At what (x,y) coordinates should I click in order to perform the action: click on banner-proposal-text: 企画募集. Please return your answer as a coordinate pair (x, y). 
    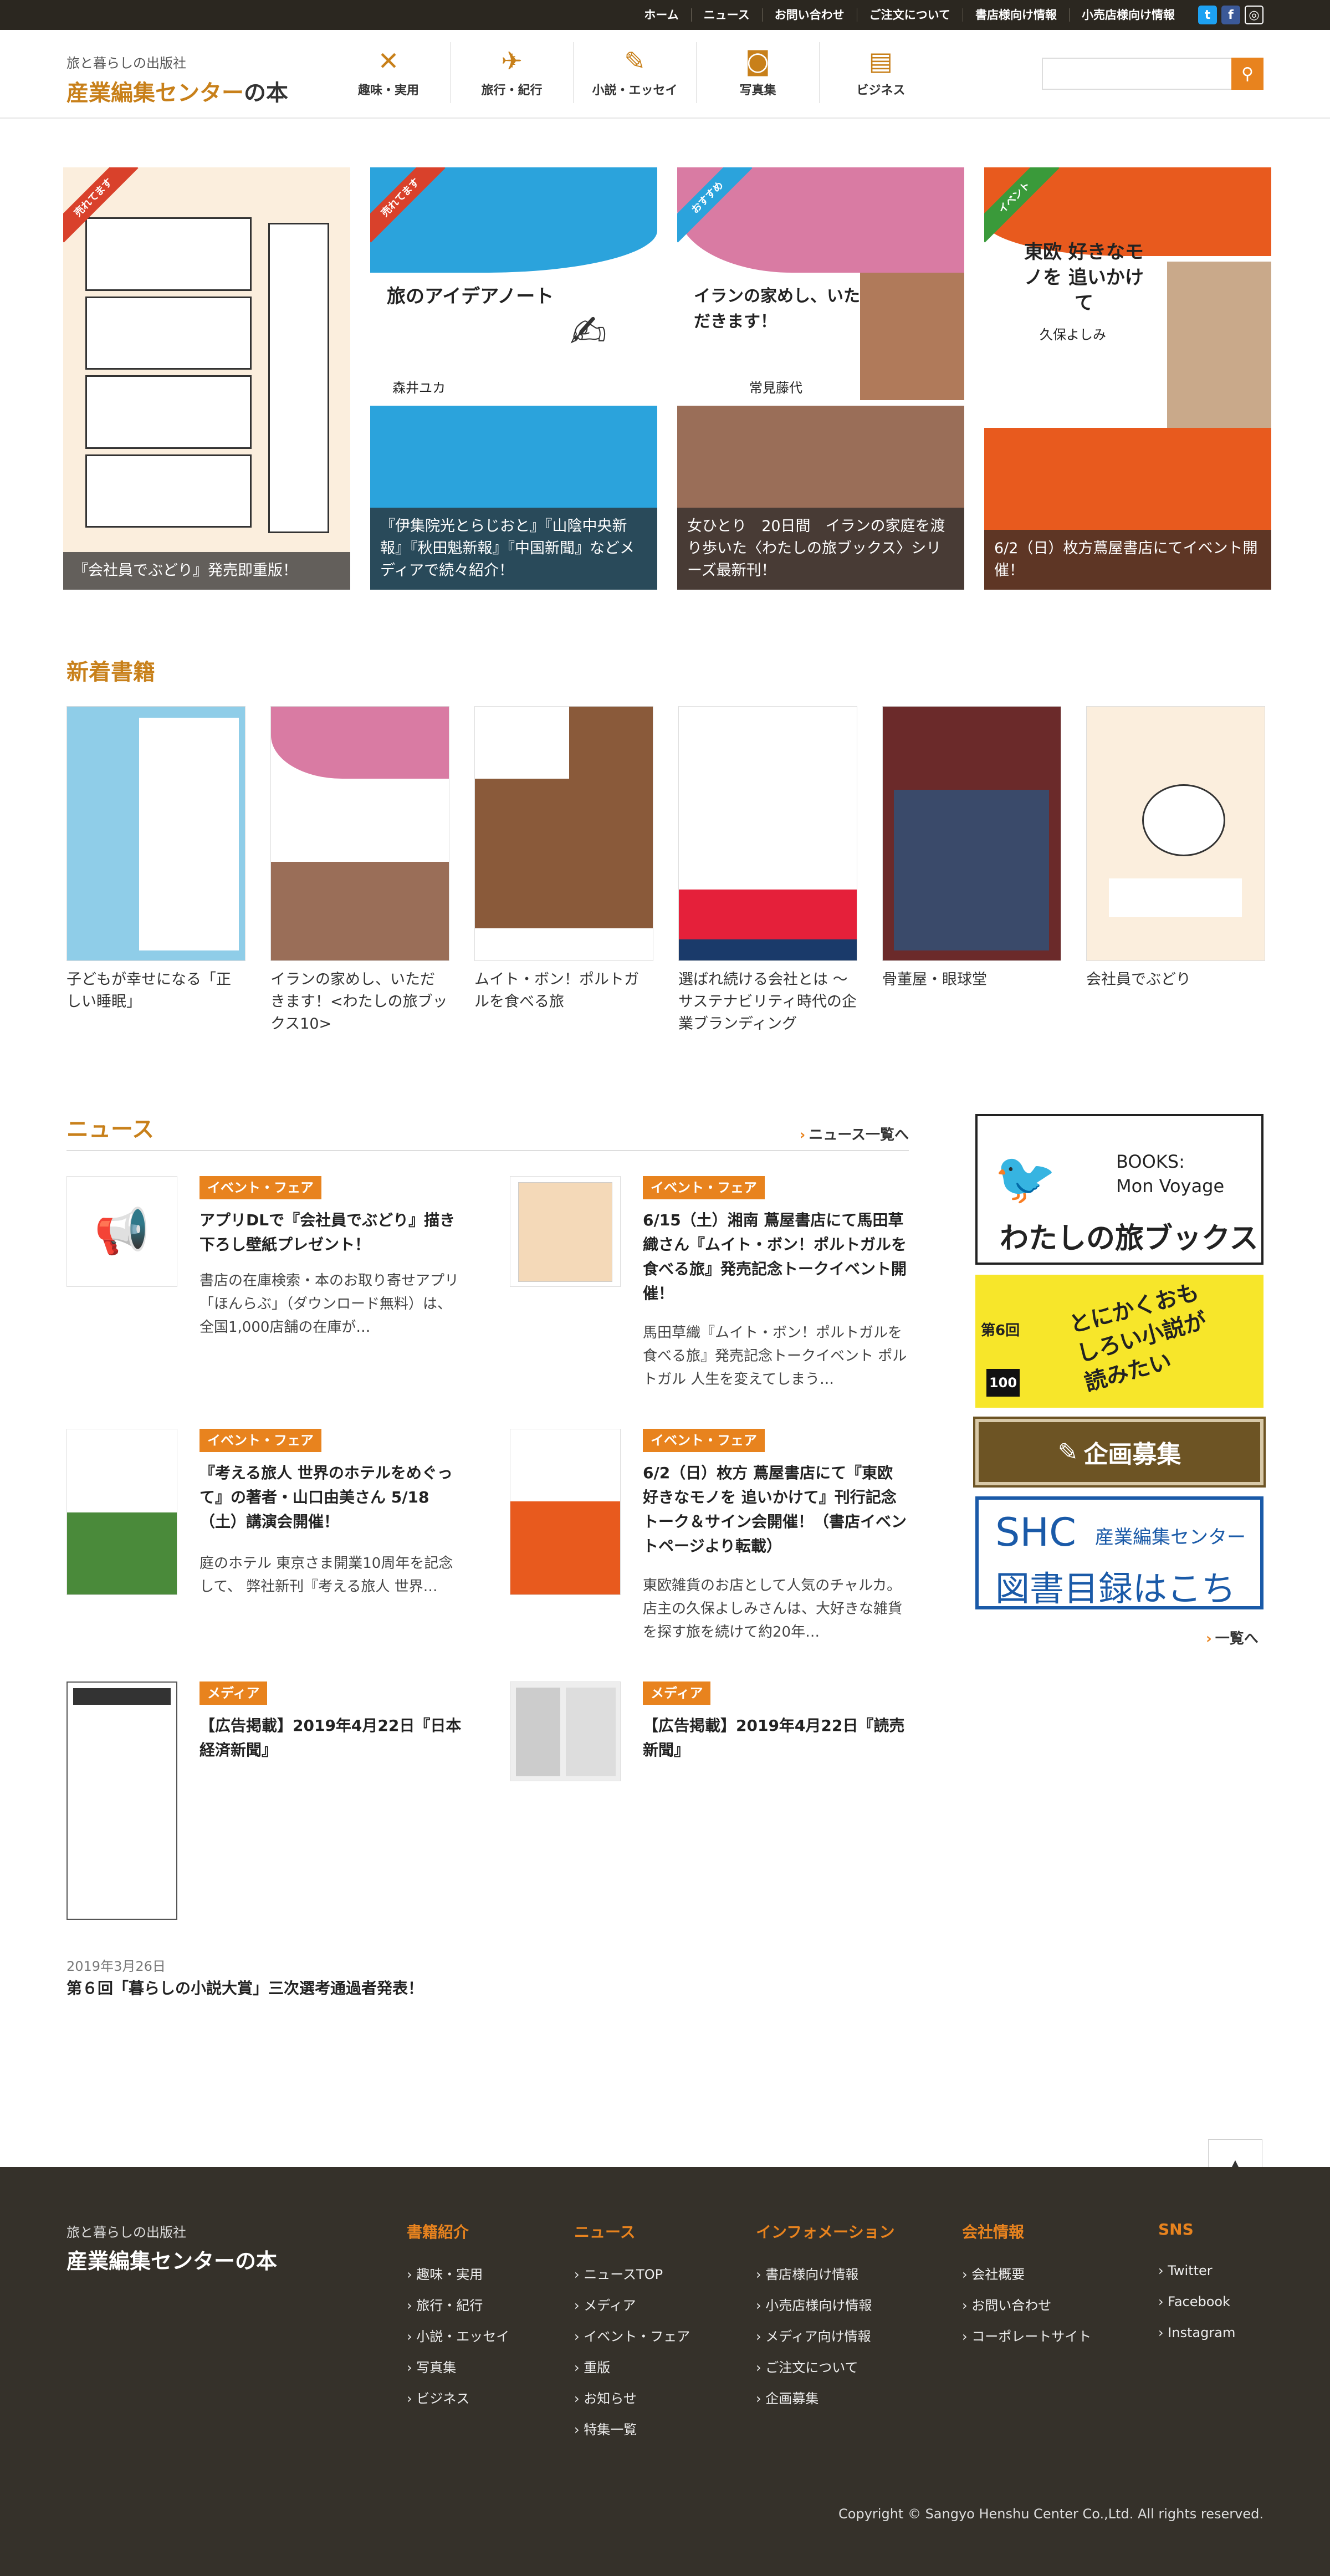
    Looking at the image, I should click on (1132, 1455).